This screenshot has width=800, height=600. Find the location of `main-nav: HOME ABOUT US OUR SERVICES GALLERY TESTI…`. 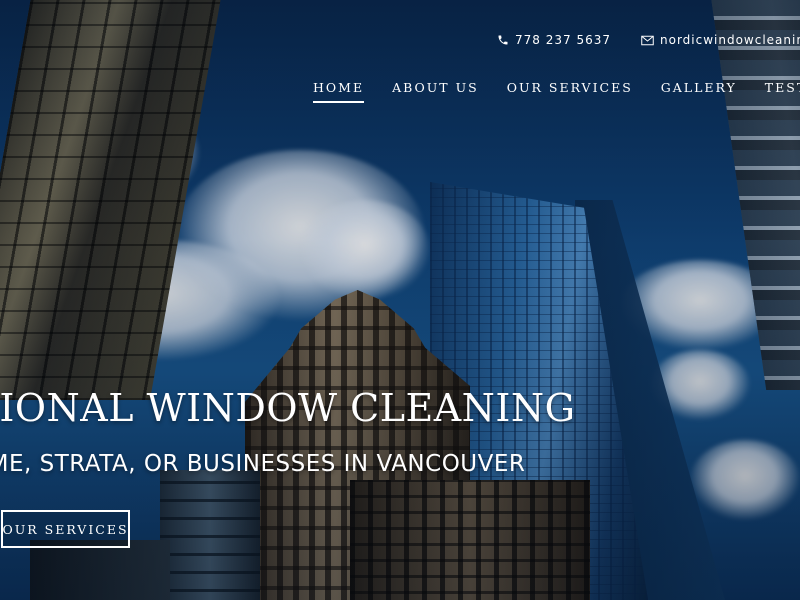

main-nav: HOME ABOUT US OUR SERVICES GALLERY TESTI… is located at coordinates (556, 91).